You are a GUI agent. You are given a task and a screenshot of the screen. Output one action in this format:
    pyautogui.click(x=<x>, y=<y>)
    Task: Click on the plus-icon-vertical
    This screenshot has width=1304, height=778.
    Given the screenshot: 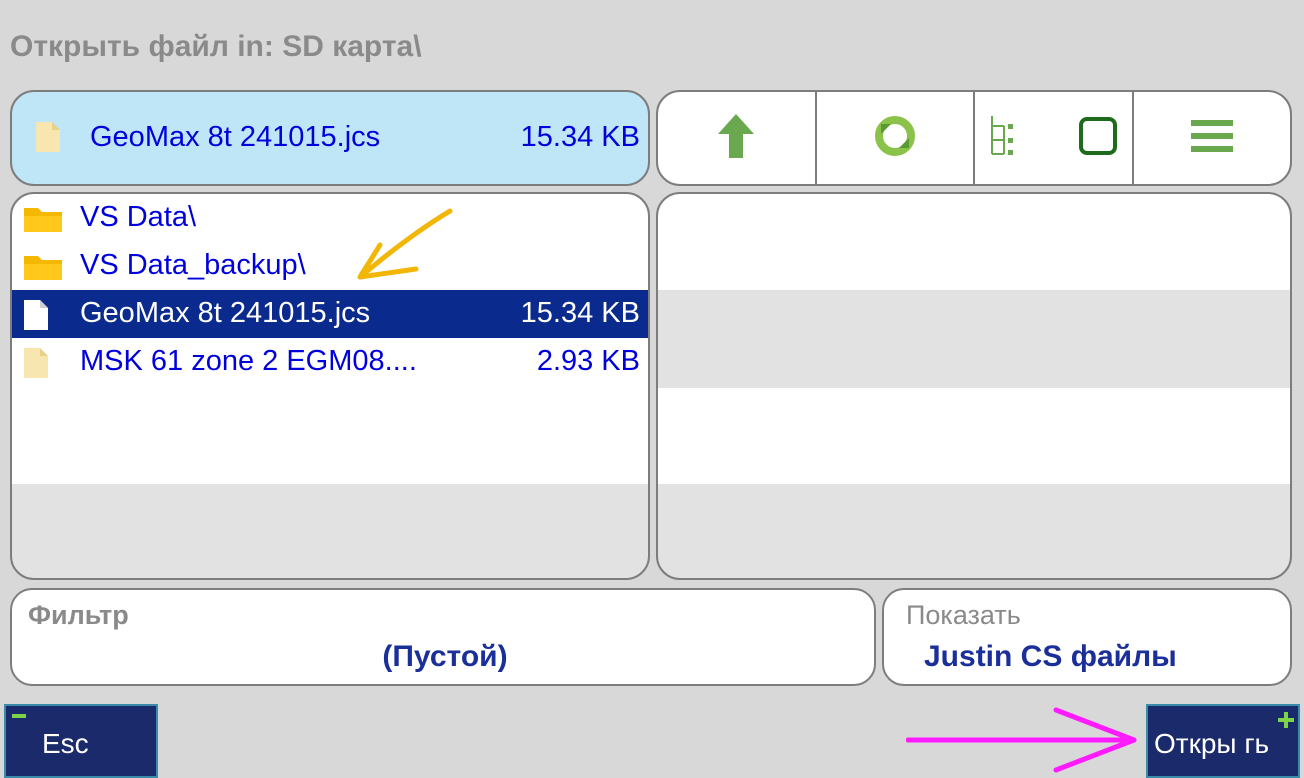 What is the action you would take?
    pyautogui.click(x=1286, y=720)
    